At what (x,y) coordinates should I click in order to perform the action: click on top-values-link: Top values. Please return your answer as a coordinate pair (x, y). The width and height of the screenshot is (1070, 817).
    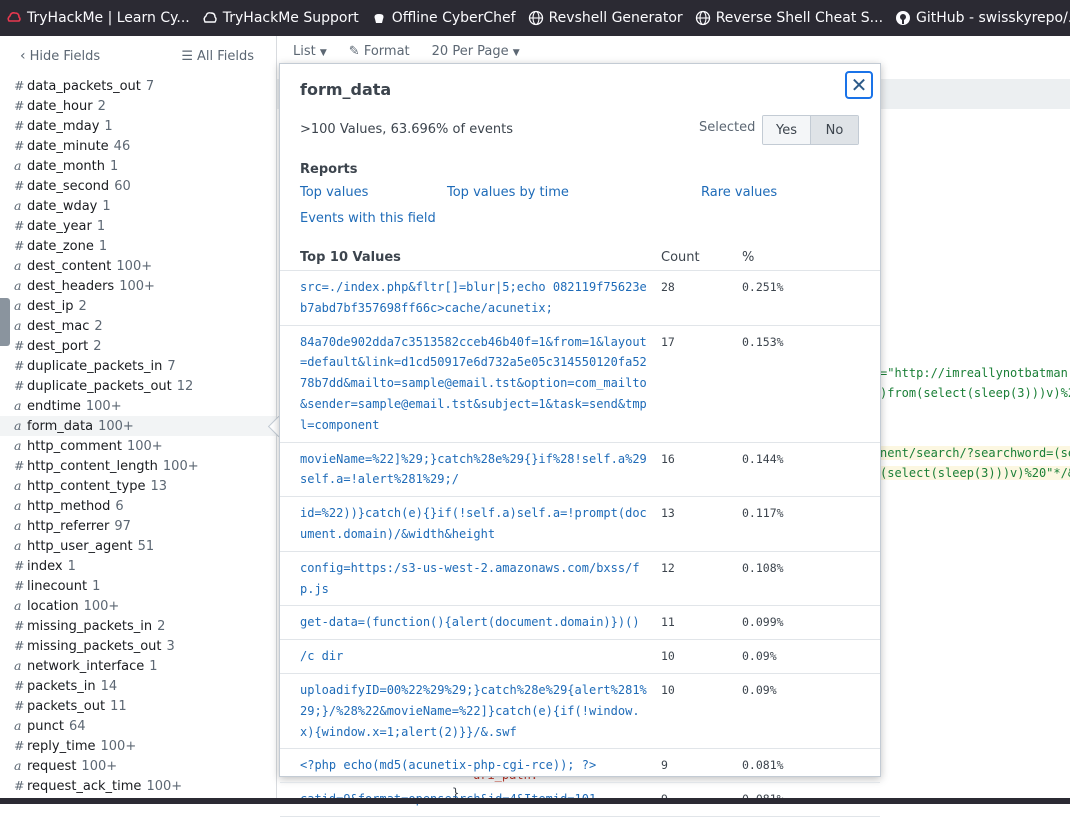
    Looking at the image, I should click on (334, 192).